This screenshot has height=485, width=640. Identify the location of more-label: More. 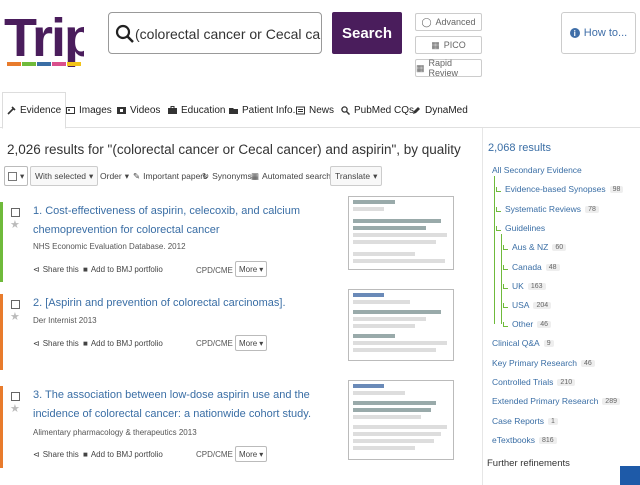
(248, 343).